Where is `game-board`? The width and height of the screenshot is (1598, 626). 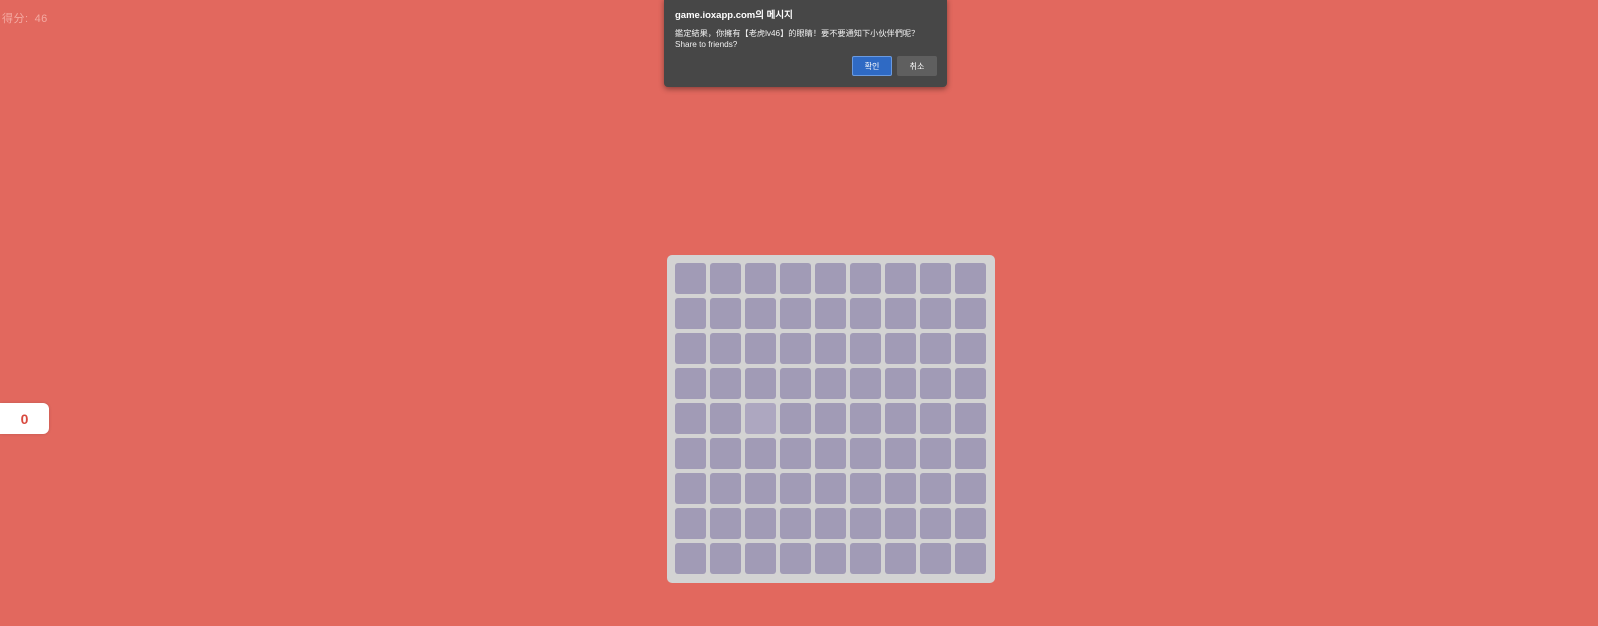
game-board is located at coordinates (831, 419).